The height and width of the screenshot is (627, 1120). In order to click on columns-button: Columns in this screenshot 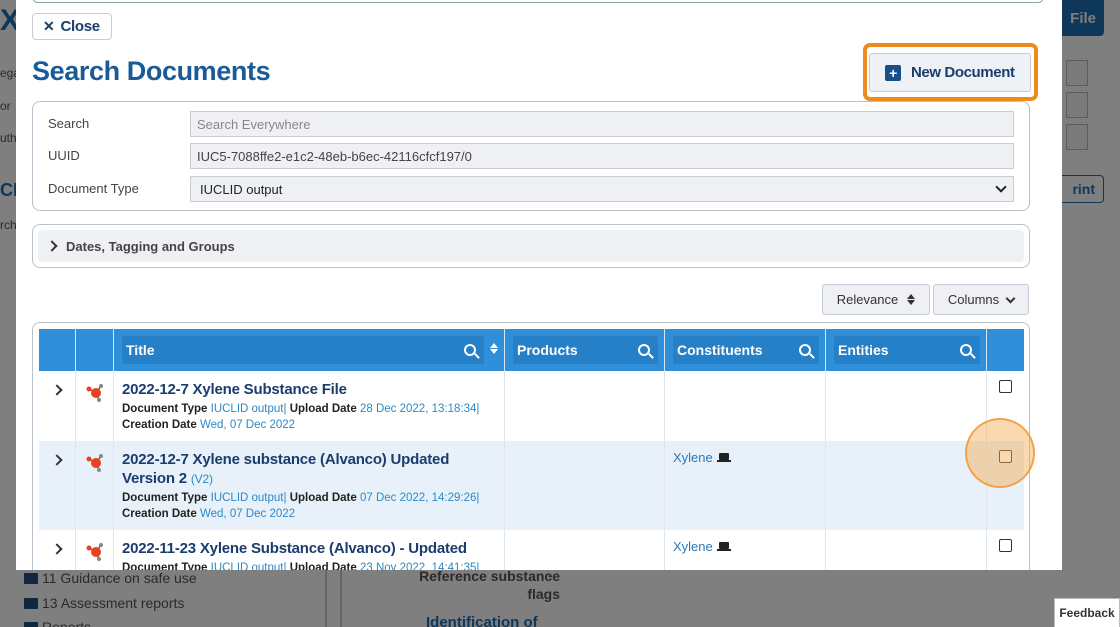, I will do `click(981, 299)`.